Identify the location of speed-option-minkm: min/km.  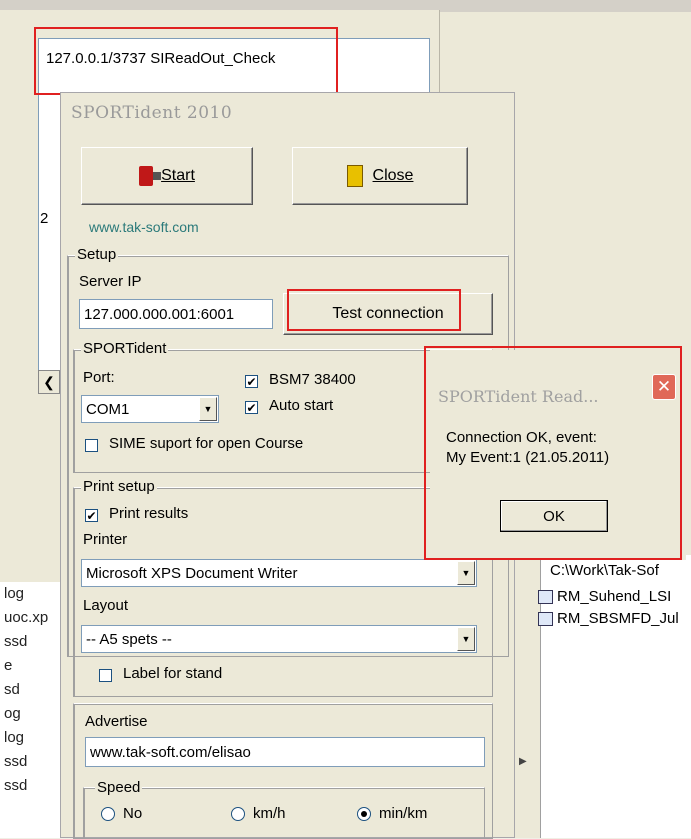
(392, 813).